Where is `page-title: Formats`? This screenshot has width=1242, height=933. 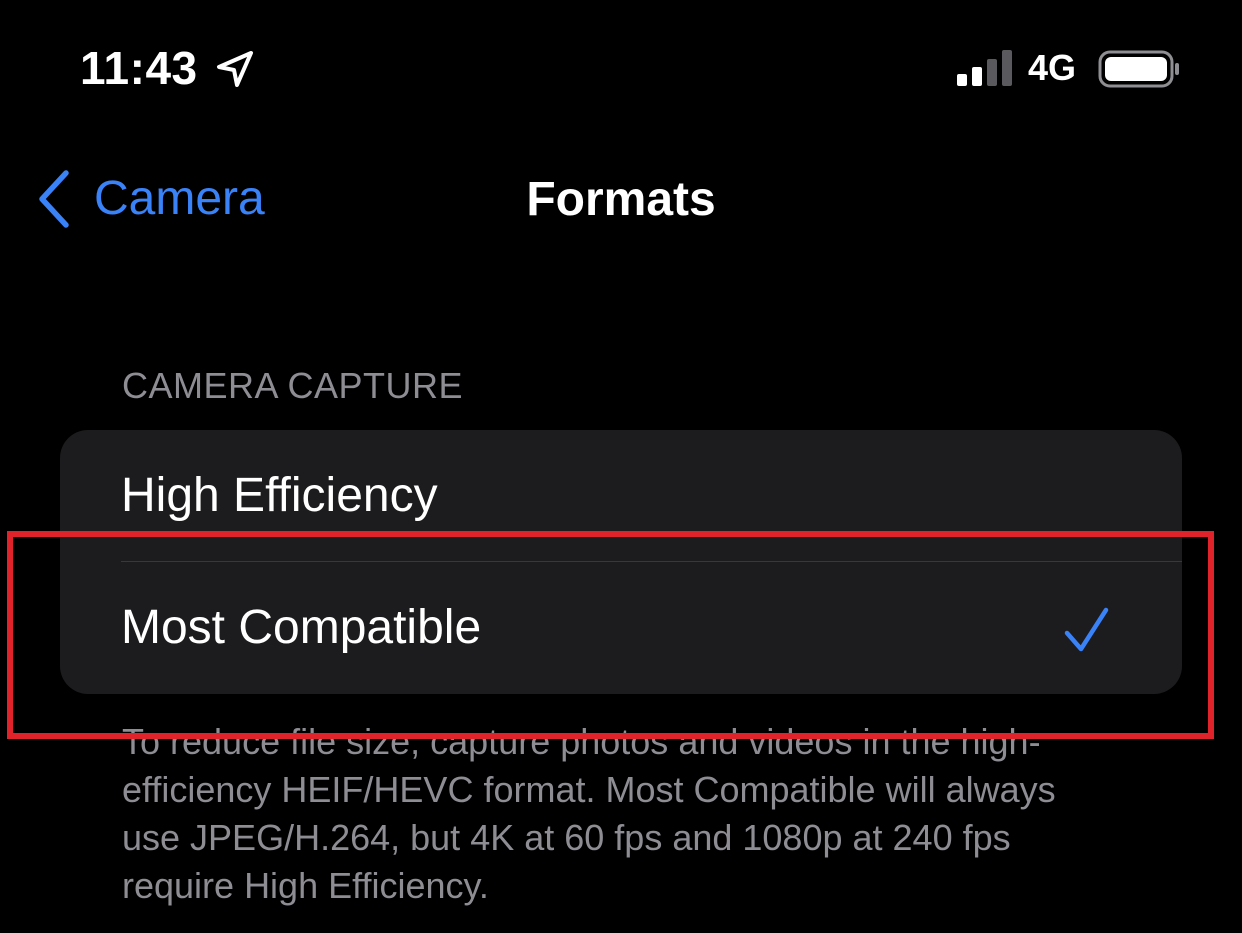 page-title: Formats is located at coordinates (621, 199).